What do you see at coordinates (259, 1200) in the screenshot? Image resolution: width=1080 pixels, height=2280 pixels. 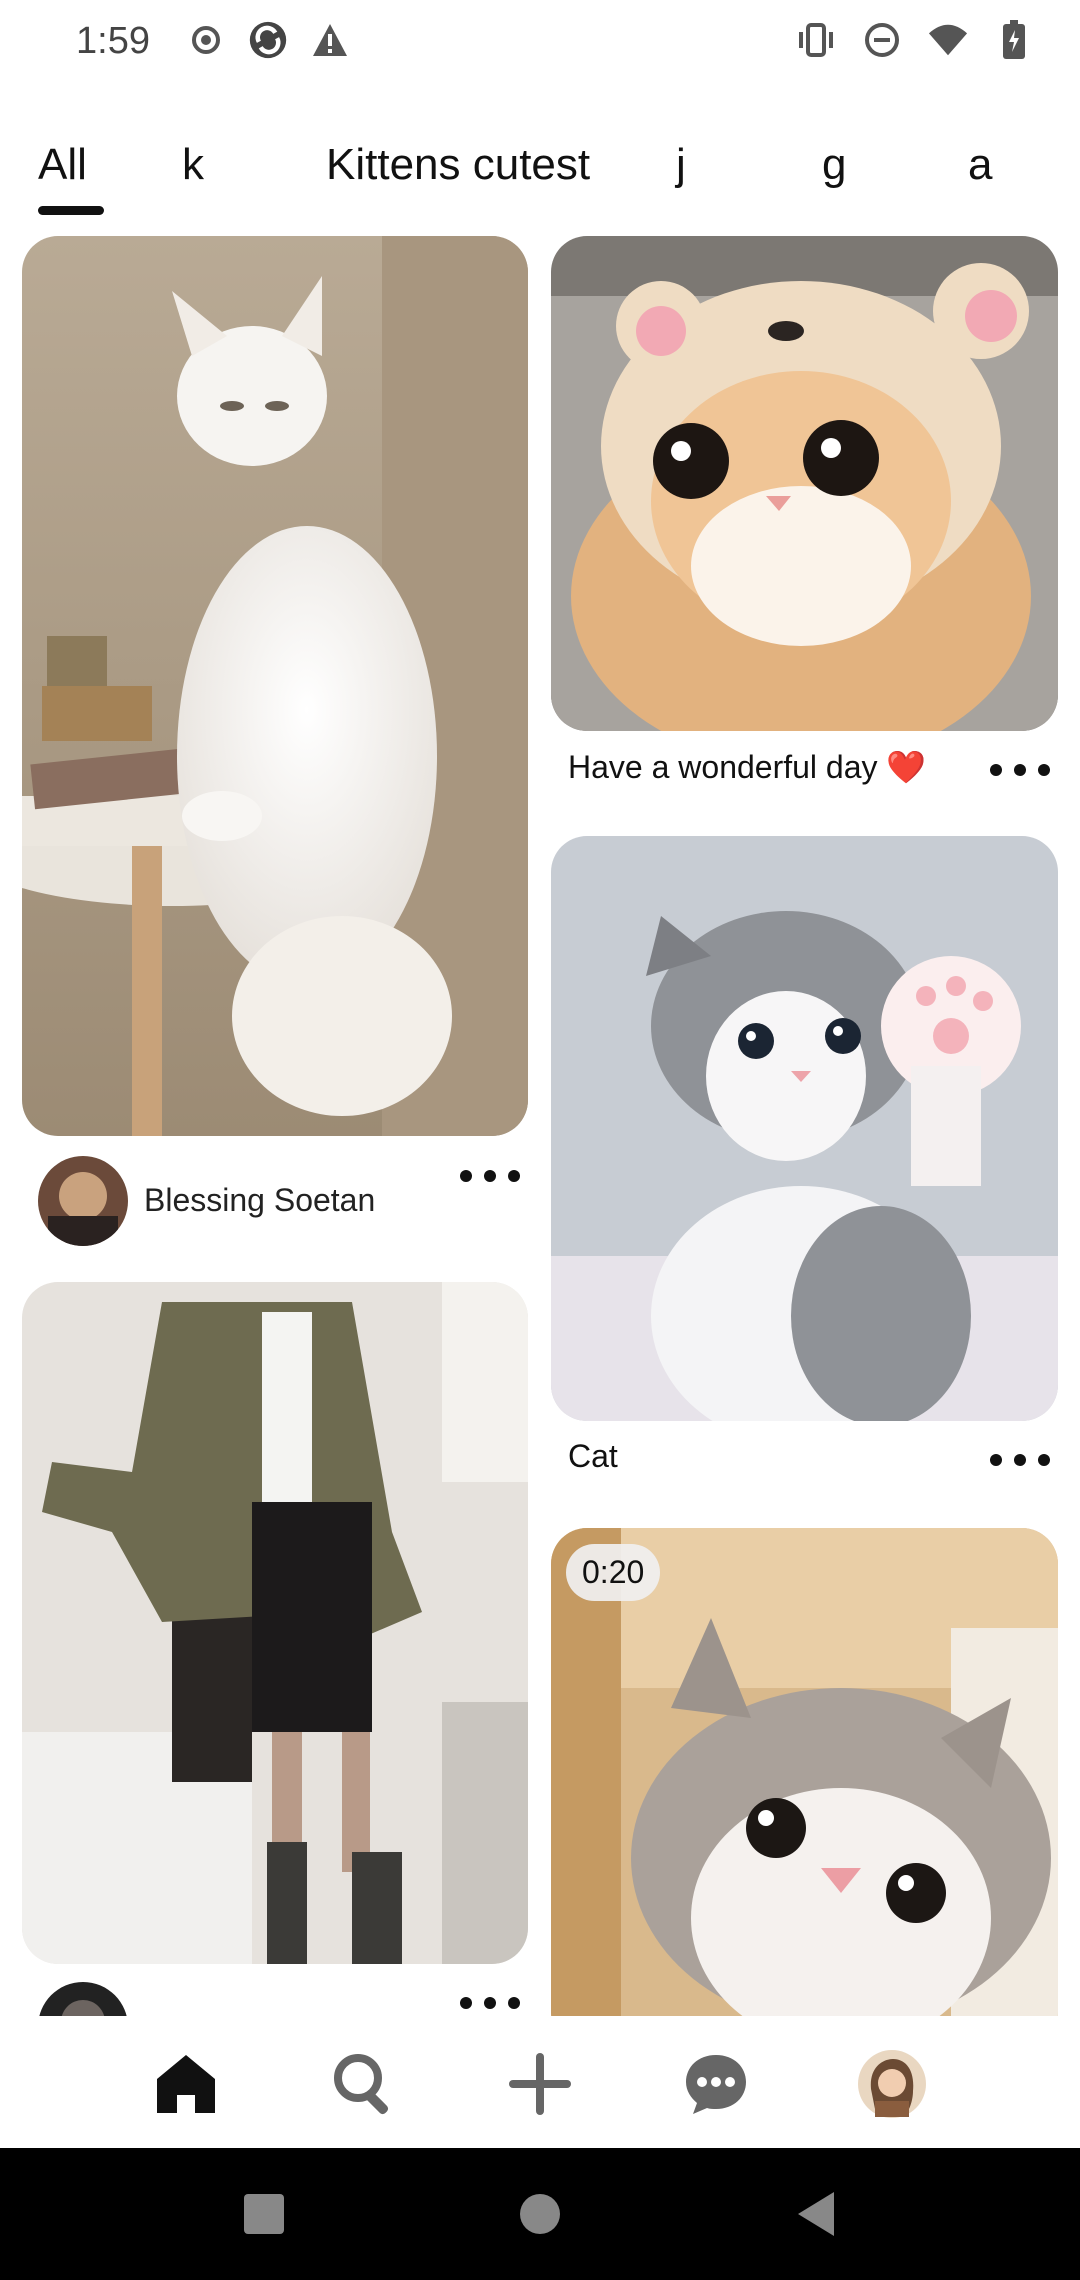 I see `pin-author-name: Blessing Soetan` at bounding box center [259, 1200].